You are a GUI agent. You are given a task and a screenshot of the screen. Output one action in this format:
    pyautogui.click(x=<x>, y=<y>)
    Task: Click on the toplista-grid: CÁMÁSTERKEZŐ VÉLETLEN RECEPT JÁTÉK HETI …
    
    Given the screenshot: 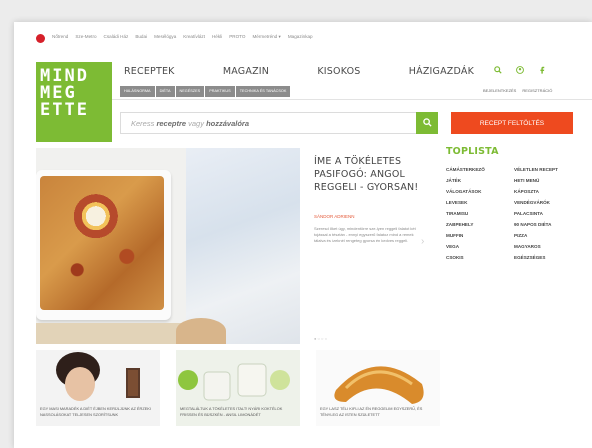 What is the action you would take?
    pyautogui.click(x=515, y=213)
    